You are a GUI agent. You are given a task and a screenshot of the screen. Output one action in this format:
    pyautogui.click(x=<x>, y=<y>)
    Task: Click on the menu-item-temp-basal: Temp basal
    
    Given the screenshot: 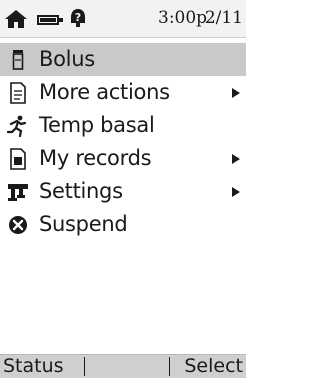 What is the action you would take?
    pyautogui.click(x=123, y=125)
    